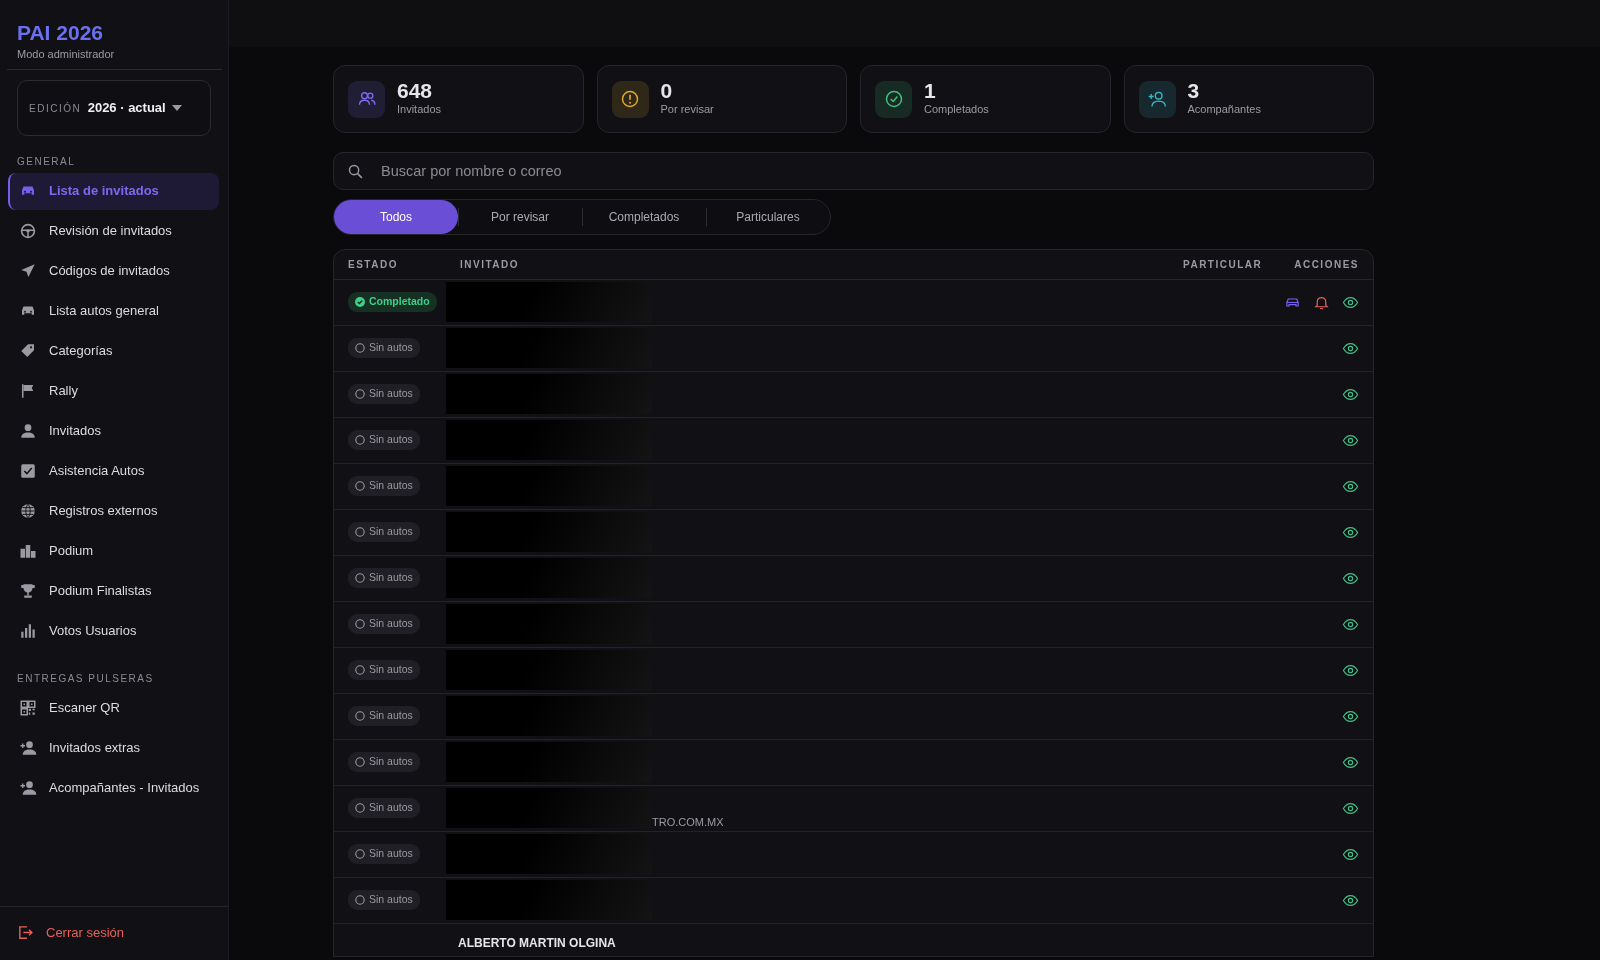  I want to click on stat-label: Invitados, so click(419, 110).